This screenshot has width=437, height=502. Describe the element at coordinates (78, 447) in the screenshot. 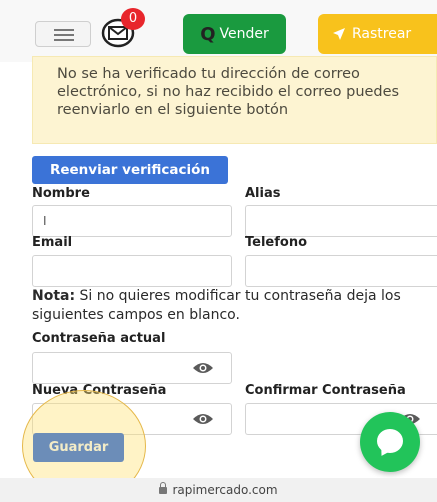

I see `save-button: Guardar` at that location.